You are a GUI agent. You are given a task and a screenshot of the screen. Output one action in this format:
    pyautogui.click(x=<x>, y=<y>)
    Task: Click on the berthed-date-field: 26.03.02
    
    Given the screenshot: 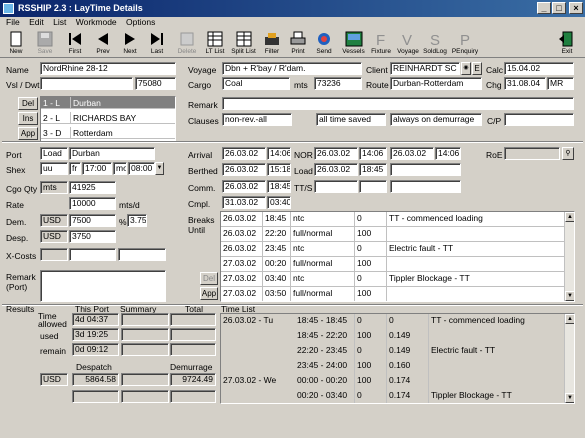 What is the action you would take?
    pyautogui.click(x=244, y=169)
    